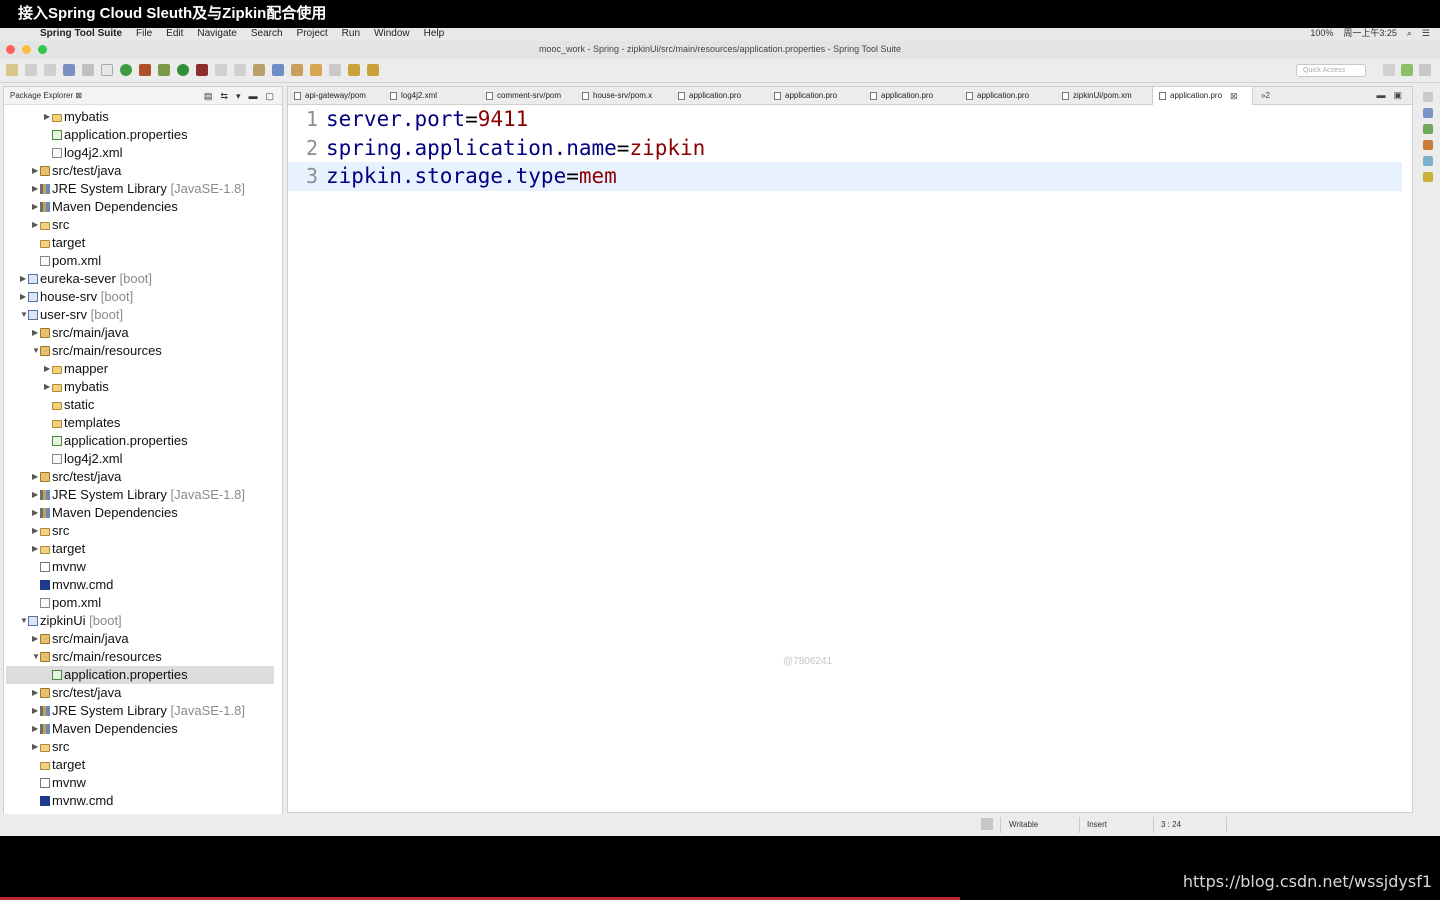  Describe the element at coordinates (143, 135) in the screenshot. I see `tree-item: application.properties` at that location.